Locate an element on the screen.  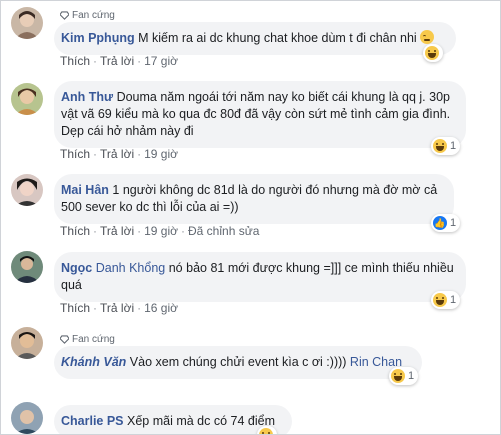
commenter-name: Anh Thư is located at coordinates (87, 97).